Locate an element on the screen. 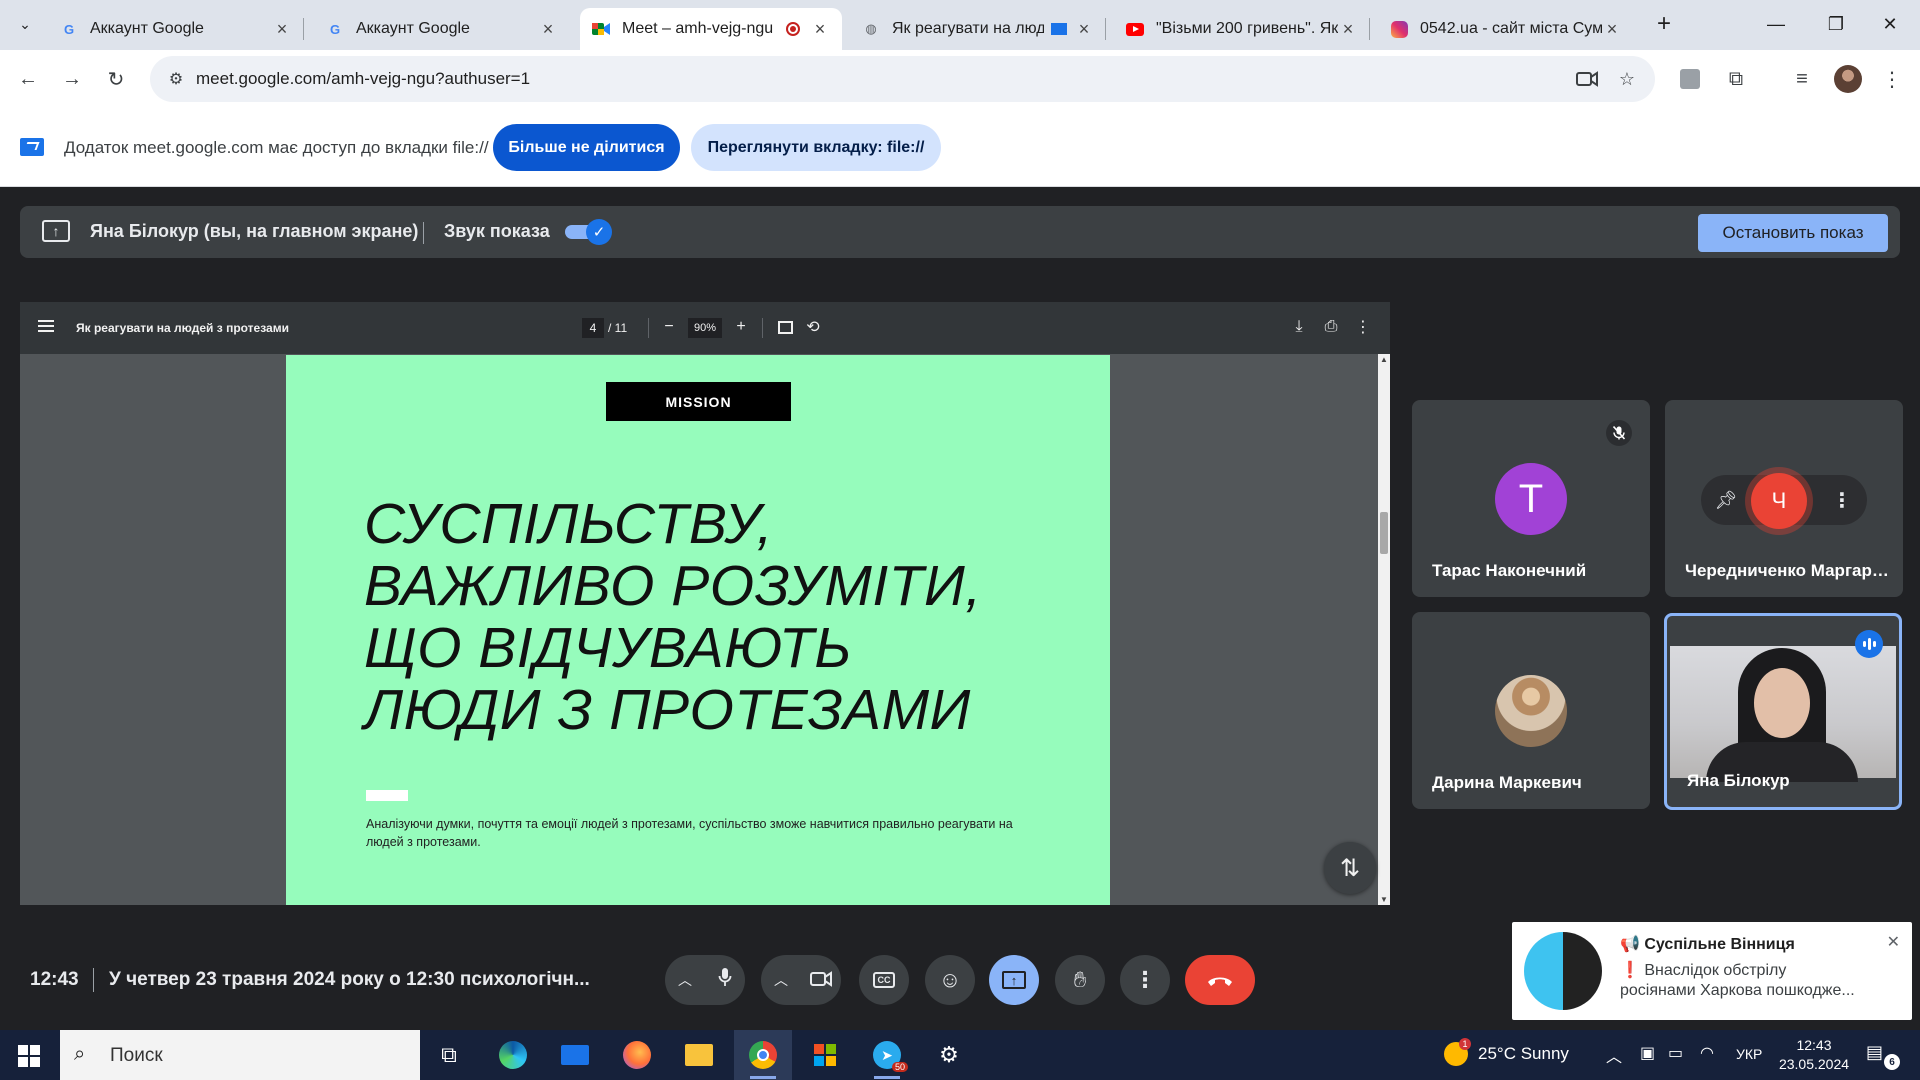 This screenshot has width=1920, height=1080. participant-tile: T Тарас Наконечний is located at coordinates (1531, 498).